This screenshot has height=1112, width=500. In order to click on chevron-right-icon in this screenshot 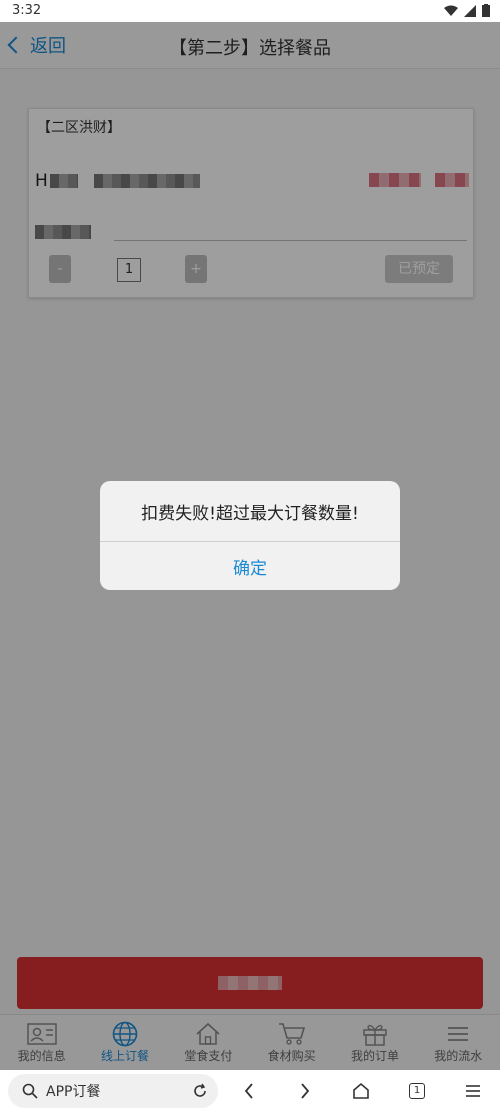, I will do `click(305, 1091)`.